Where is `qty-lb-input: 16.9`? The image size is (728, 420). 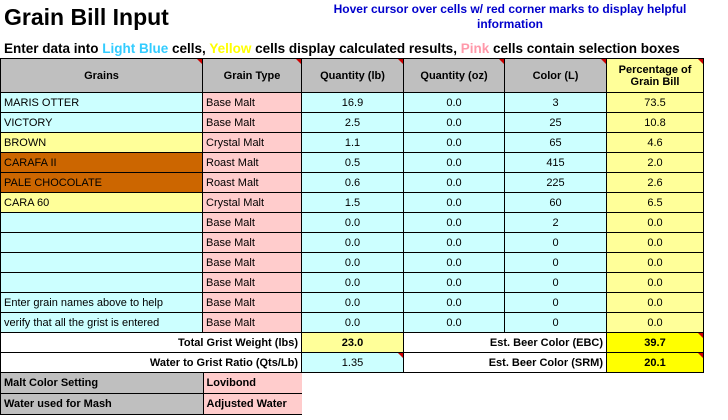 qty-lb-input: 16.9 is located at coordinates (352, 102).